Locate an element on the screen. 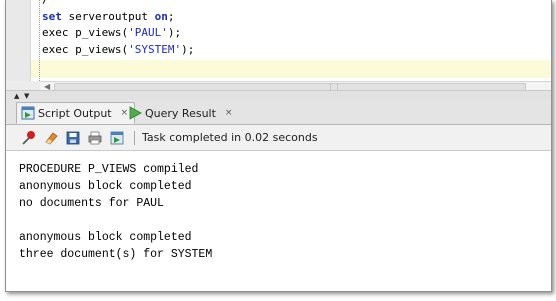 The image size is (556, 301). tab-label: Script Output is located at coordinates (75, 113).